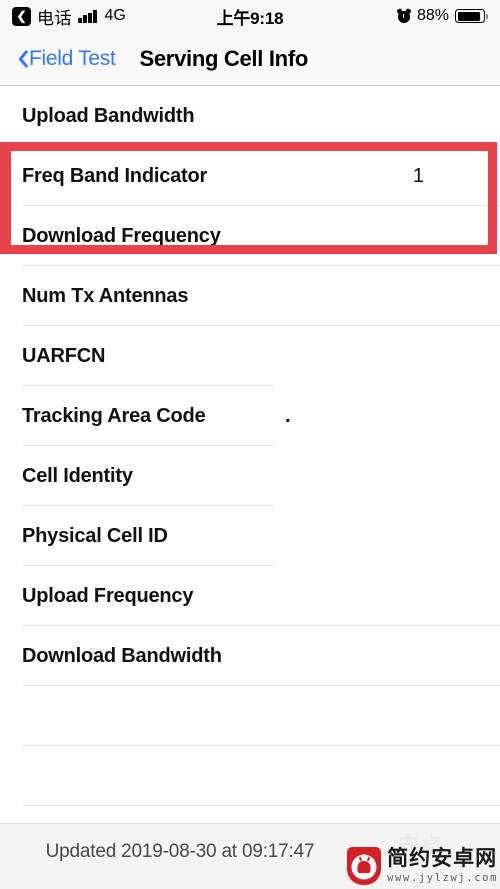 The image size is (500, 889). I want to click on list-row-label: Cell Identity, so click(77, 475).